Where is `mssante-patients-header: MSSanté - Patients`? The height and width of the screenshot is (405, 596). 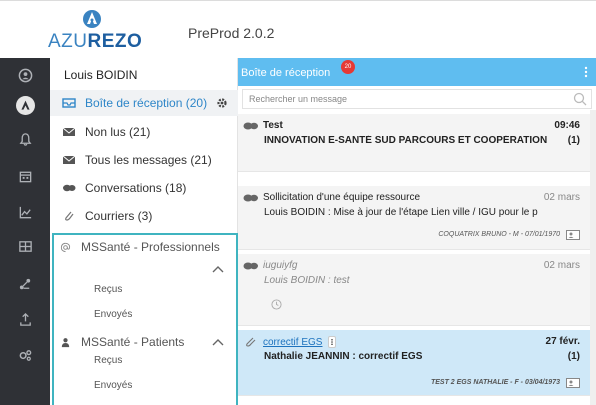 mssante-patients-header: MSSanté - Patients is located at coordinates (145, 342).